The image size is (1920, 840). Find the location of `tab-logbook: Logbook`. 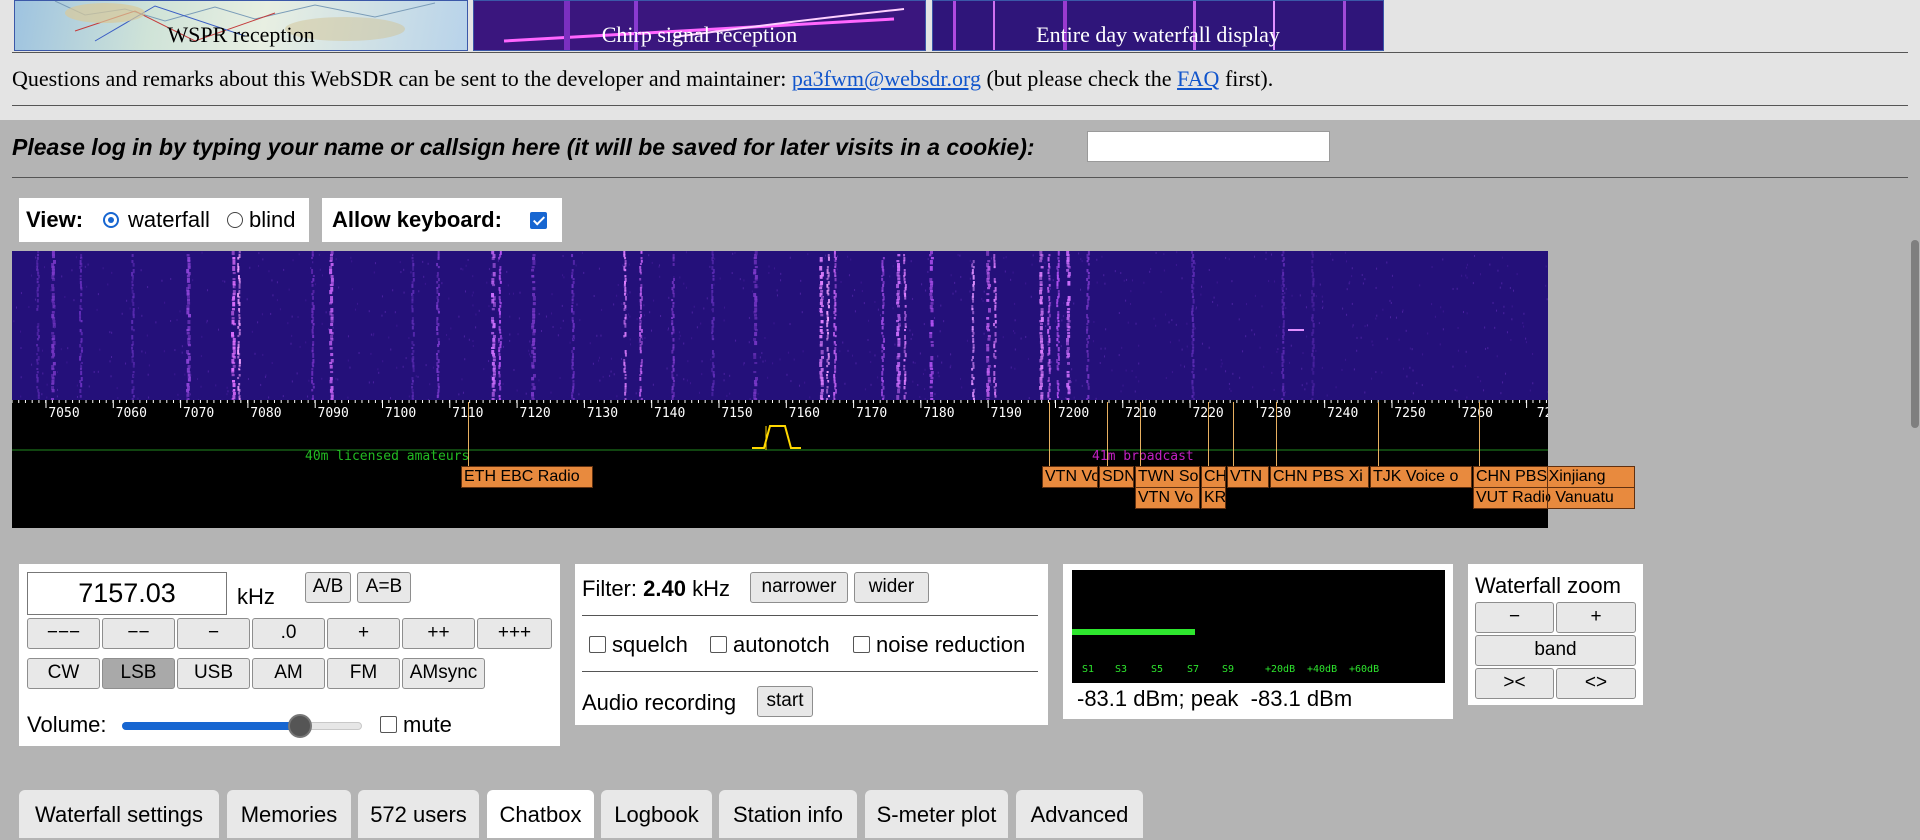

tab-logbook: Logbook is located at coordinates (656, 814).